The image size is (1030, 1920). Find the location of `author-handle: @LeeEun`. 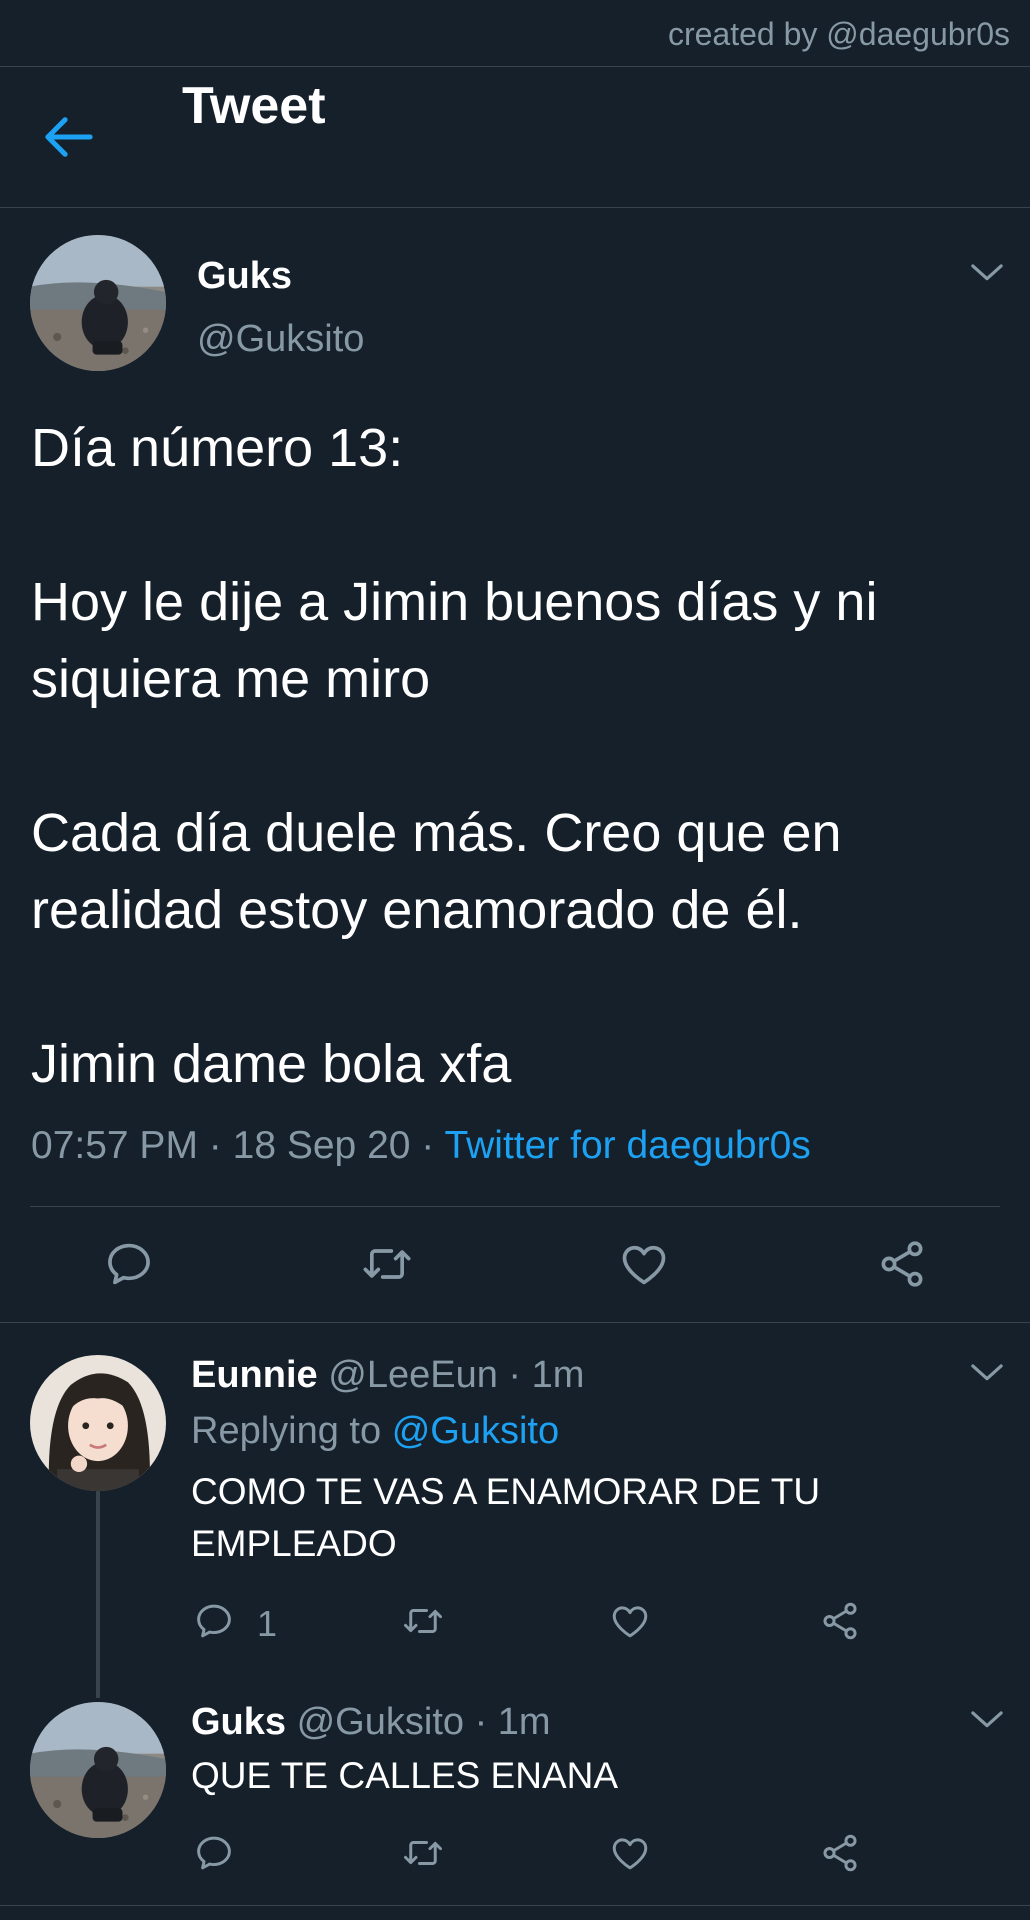

author-handle: @LeeEun is located at coordinates (413, 1375).